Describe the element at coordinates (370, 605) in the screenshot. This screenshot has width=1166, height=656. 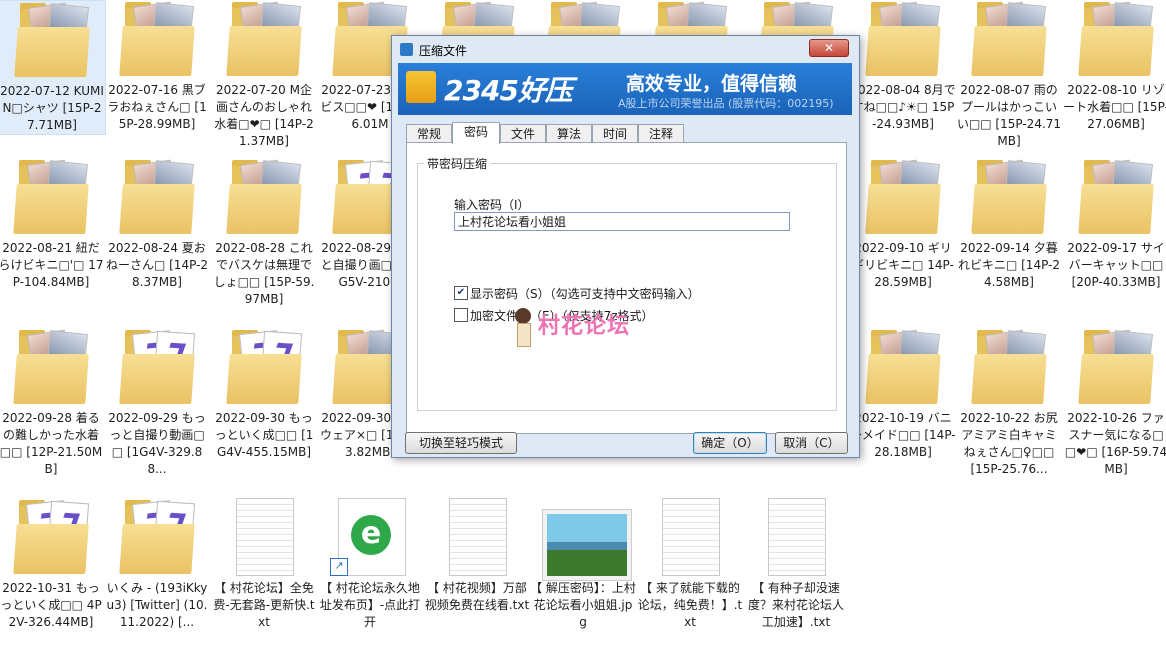
I see `desktop-item-label: 【 村花论坛永久地址发布页】-点此打开` at that location.